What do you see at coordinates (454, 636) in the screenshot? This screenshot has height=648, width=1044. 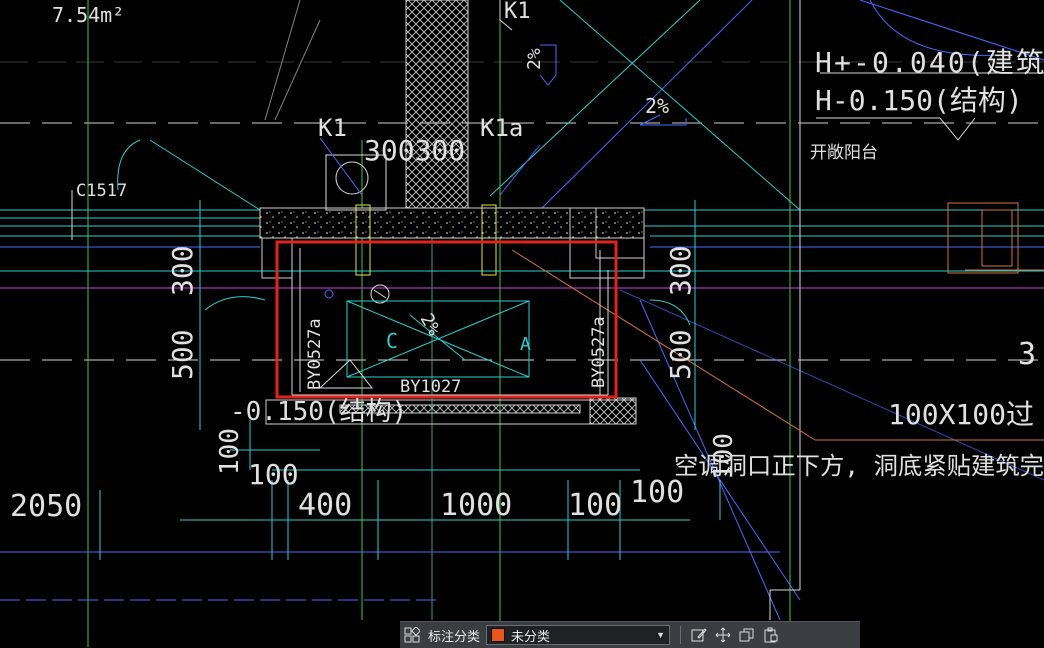 I see `annotation-category-label: 标注分类` at bounding box center [454, 636].